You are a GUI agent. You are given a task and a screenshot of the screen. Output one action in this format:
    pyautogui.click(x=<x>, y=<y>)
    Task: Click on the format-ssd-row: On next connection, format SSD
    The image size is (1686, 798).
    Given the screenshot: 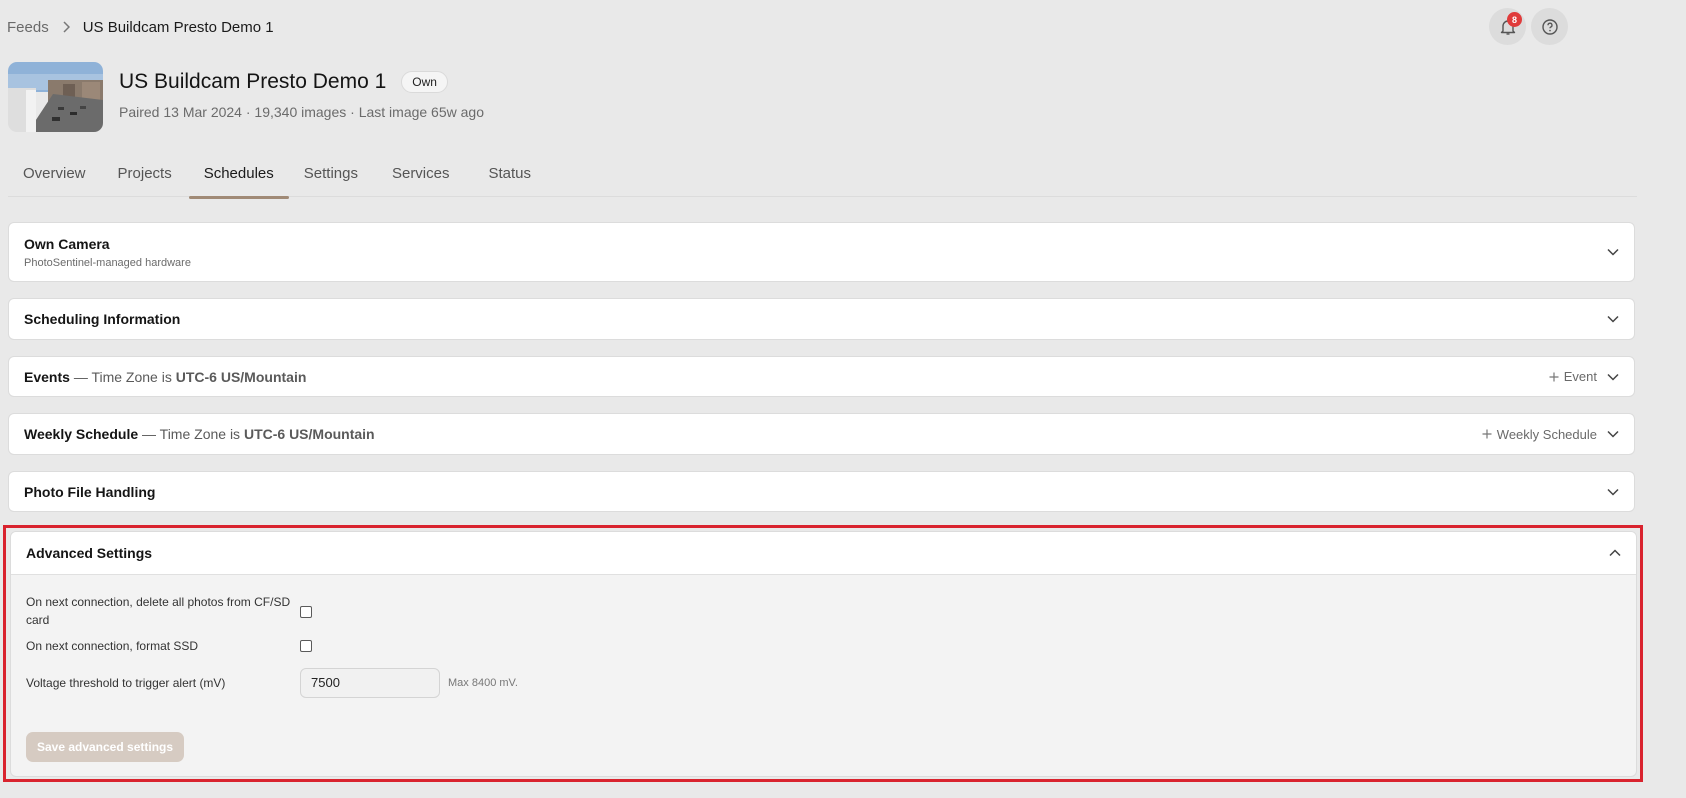 What is the action you would take?
    pyautogui.click(x=169, y=646)
    